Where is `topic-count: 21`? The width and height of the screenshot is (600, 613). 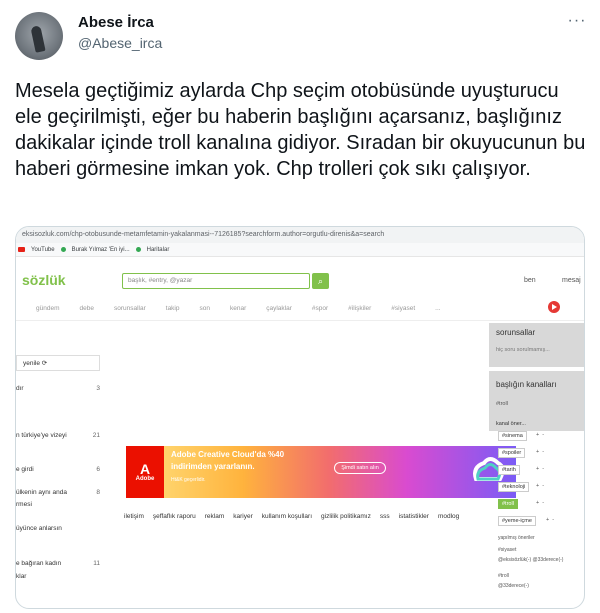 topic-count: 21 is located at coordinates (96, 435).